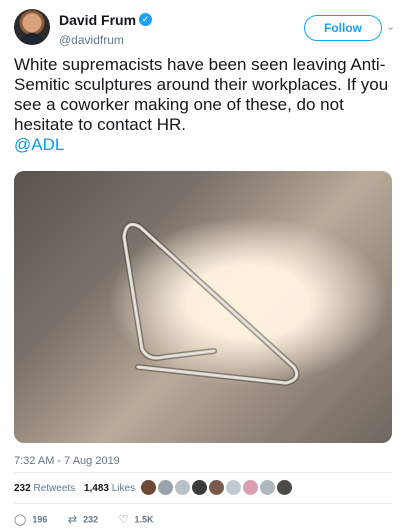 Image resolution: width=403 pixels, height=532 pixels. I want to click on mention-link: @ADL, so click(204, 145).